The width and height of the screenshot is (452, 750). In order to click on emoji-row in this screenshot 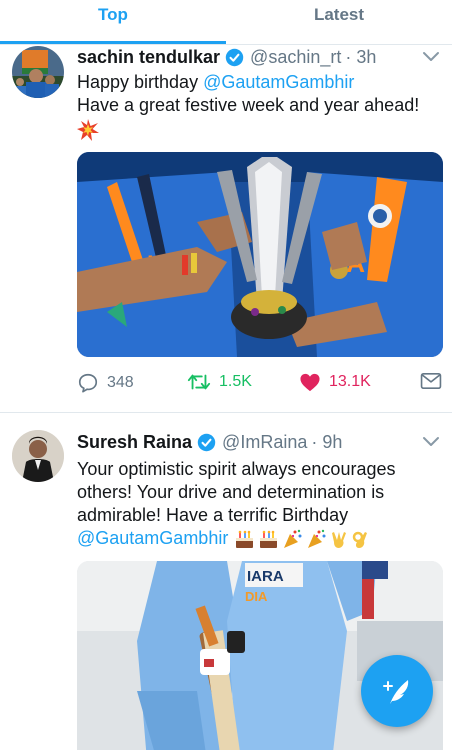, I will do `click(301, 539)`.